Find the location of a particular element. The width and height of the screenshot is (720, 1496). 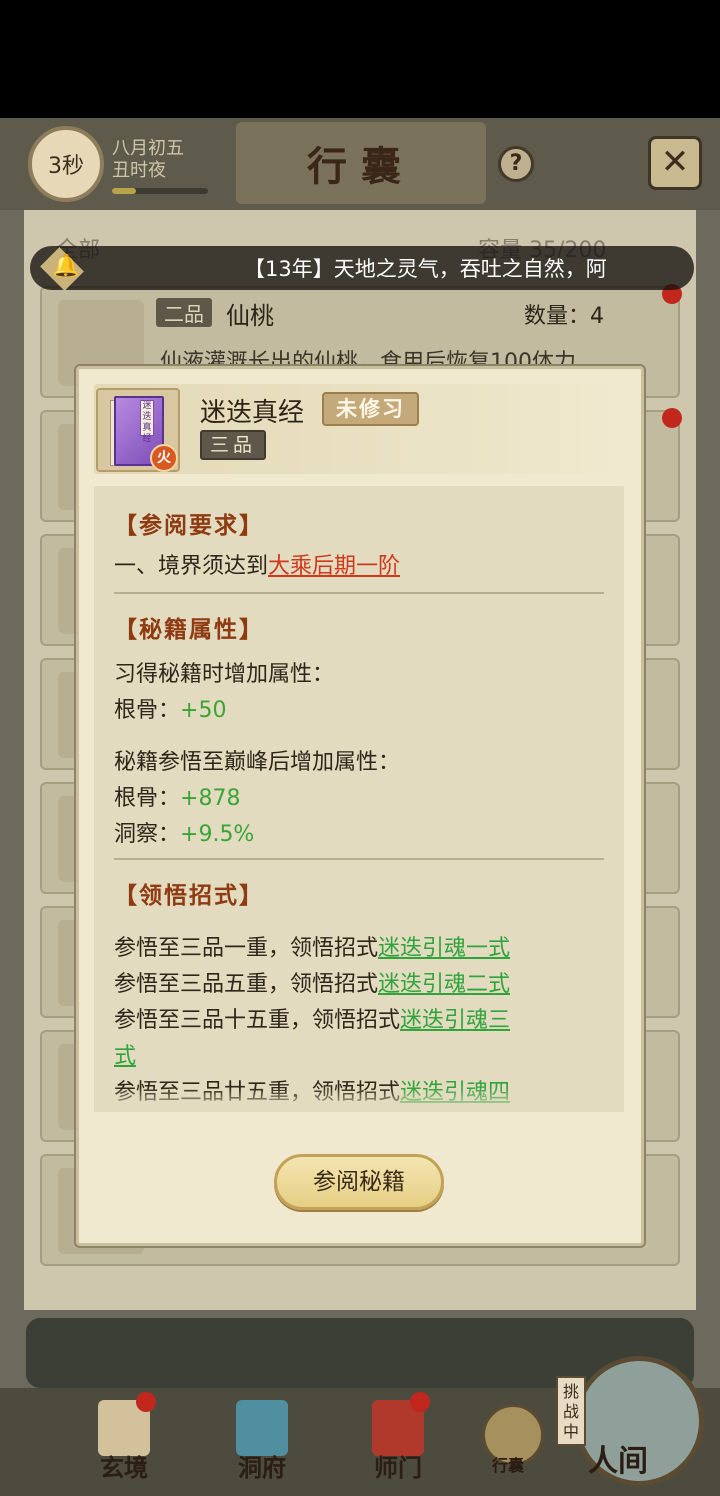

time-progress-bar is located at coordinates (160, 191).